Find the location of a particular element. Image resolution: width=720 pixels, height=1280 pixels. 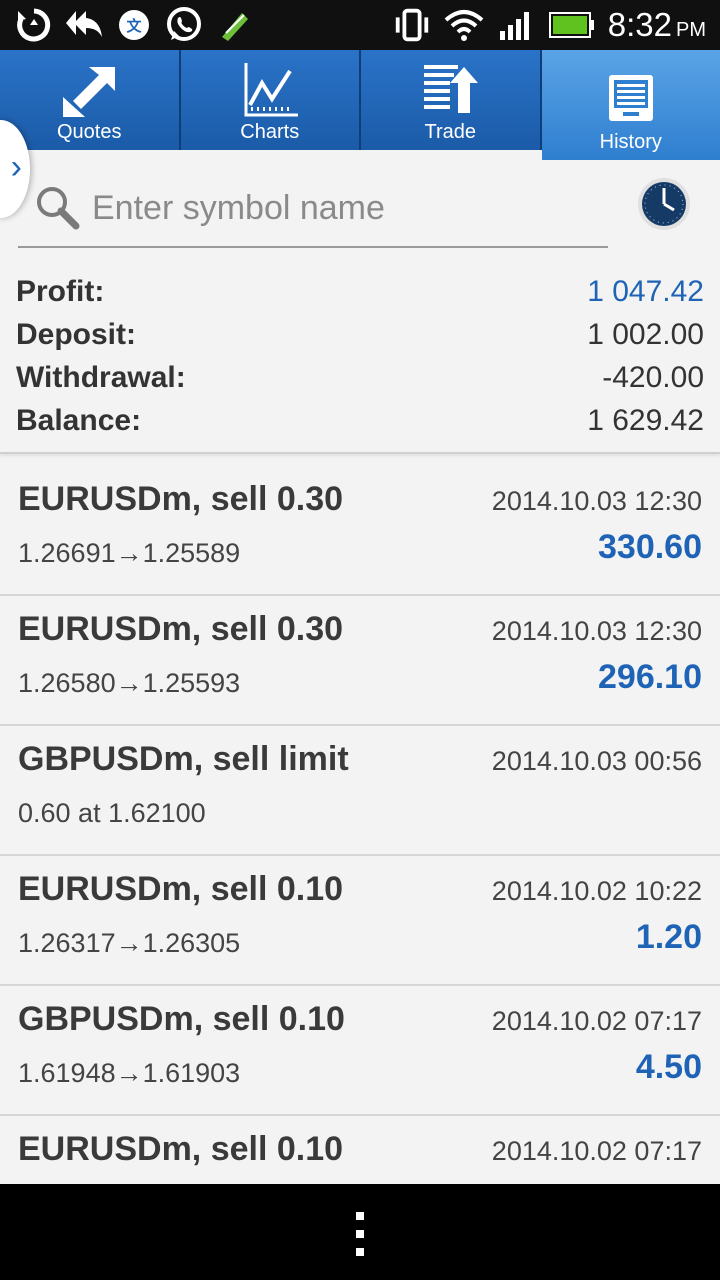

chart-icon is located at coordinates (270, 90).